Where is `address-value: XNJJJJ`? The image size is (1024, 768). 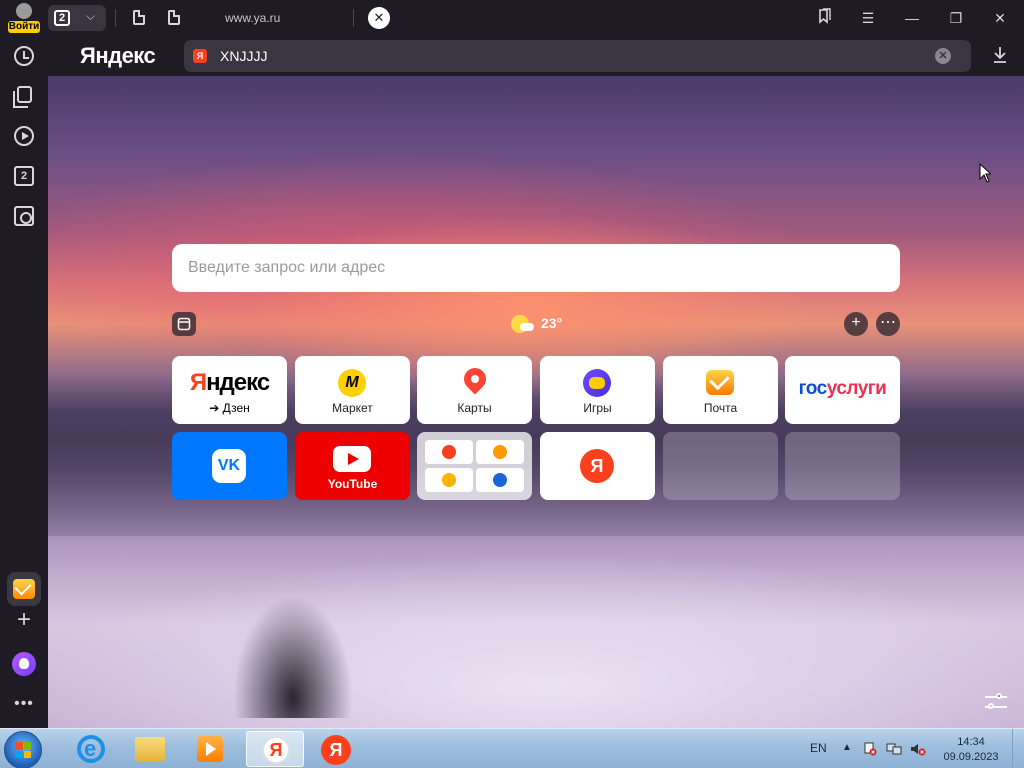 address-value: XNJJJJ is located at coordinates (243, 56).